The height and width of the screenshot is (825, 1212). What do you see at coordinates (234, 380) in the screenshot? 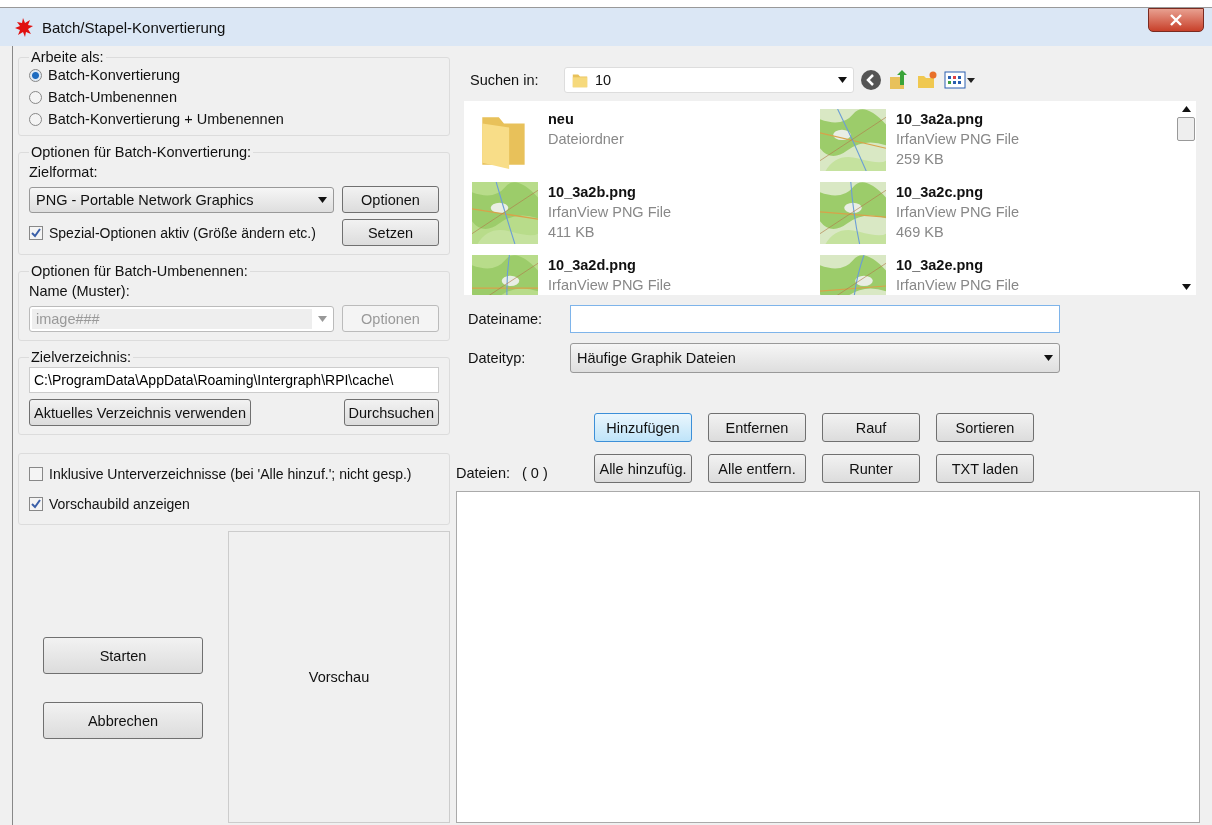
I see `path-field: C:\ProgramData\AppData\Roaming\Intergraph\RPI\cache\` at bounding box center [234, 380].